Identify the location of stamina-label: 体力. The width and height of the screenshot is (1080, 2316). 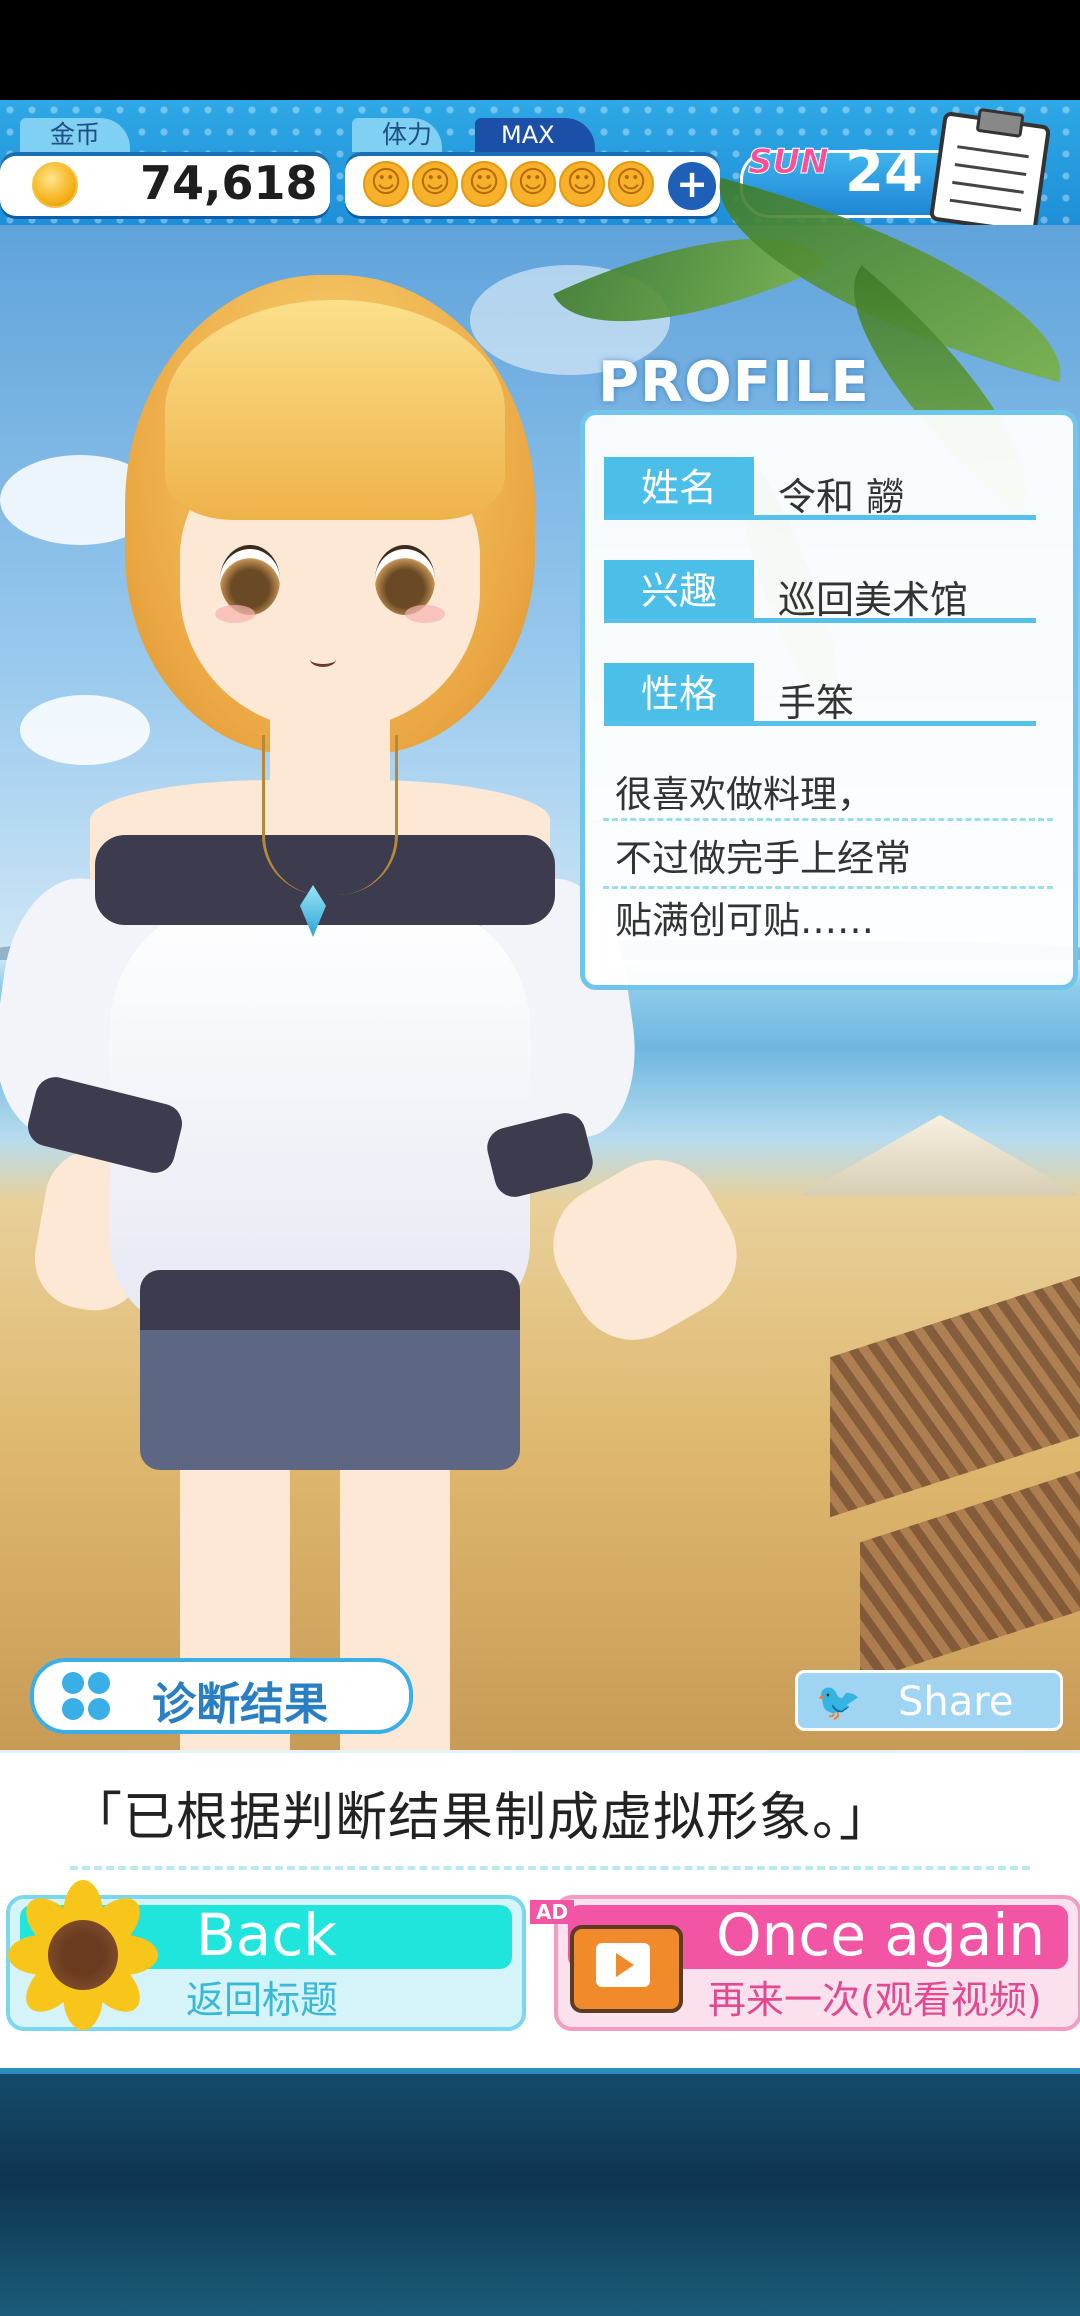
(397, 135).